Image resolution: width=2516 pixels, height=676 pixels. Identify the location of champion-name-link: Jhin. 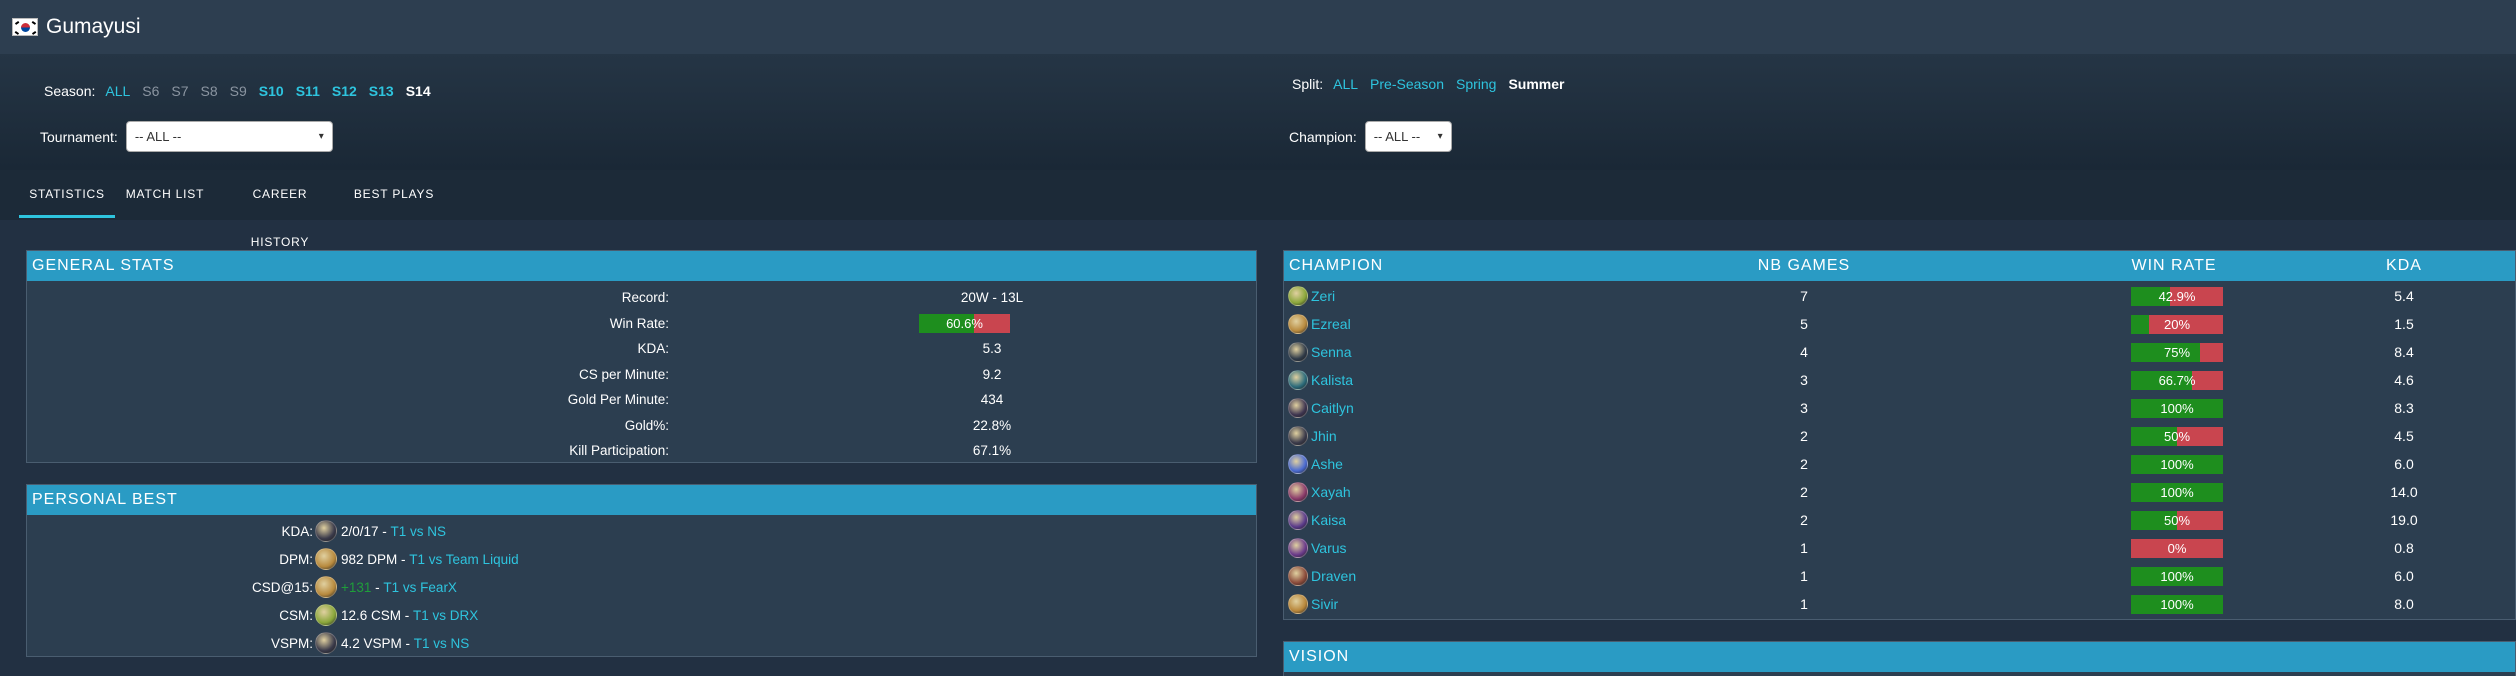
(1324, 436).